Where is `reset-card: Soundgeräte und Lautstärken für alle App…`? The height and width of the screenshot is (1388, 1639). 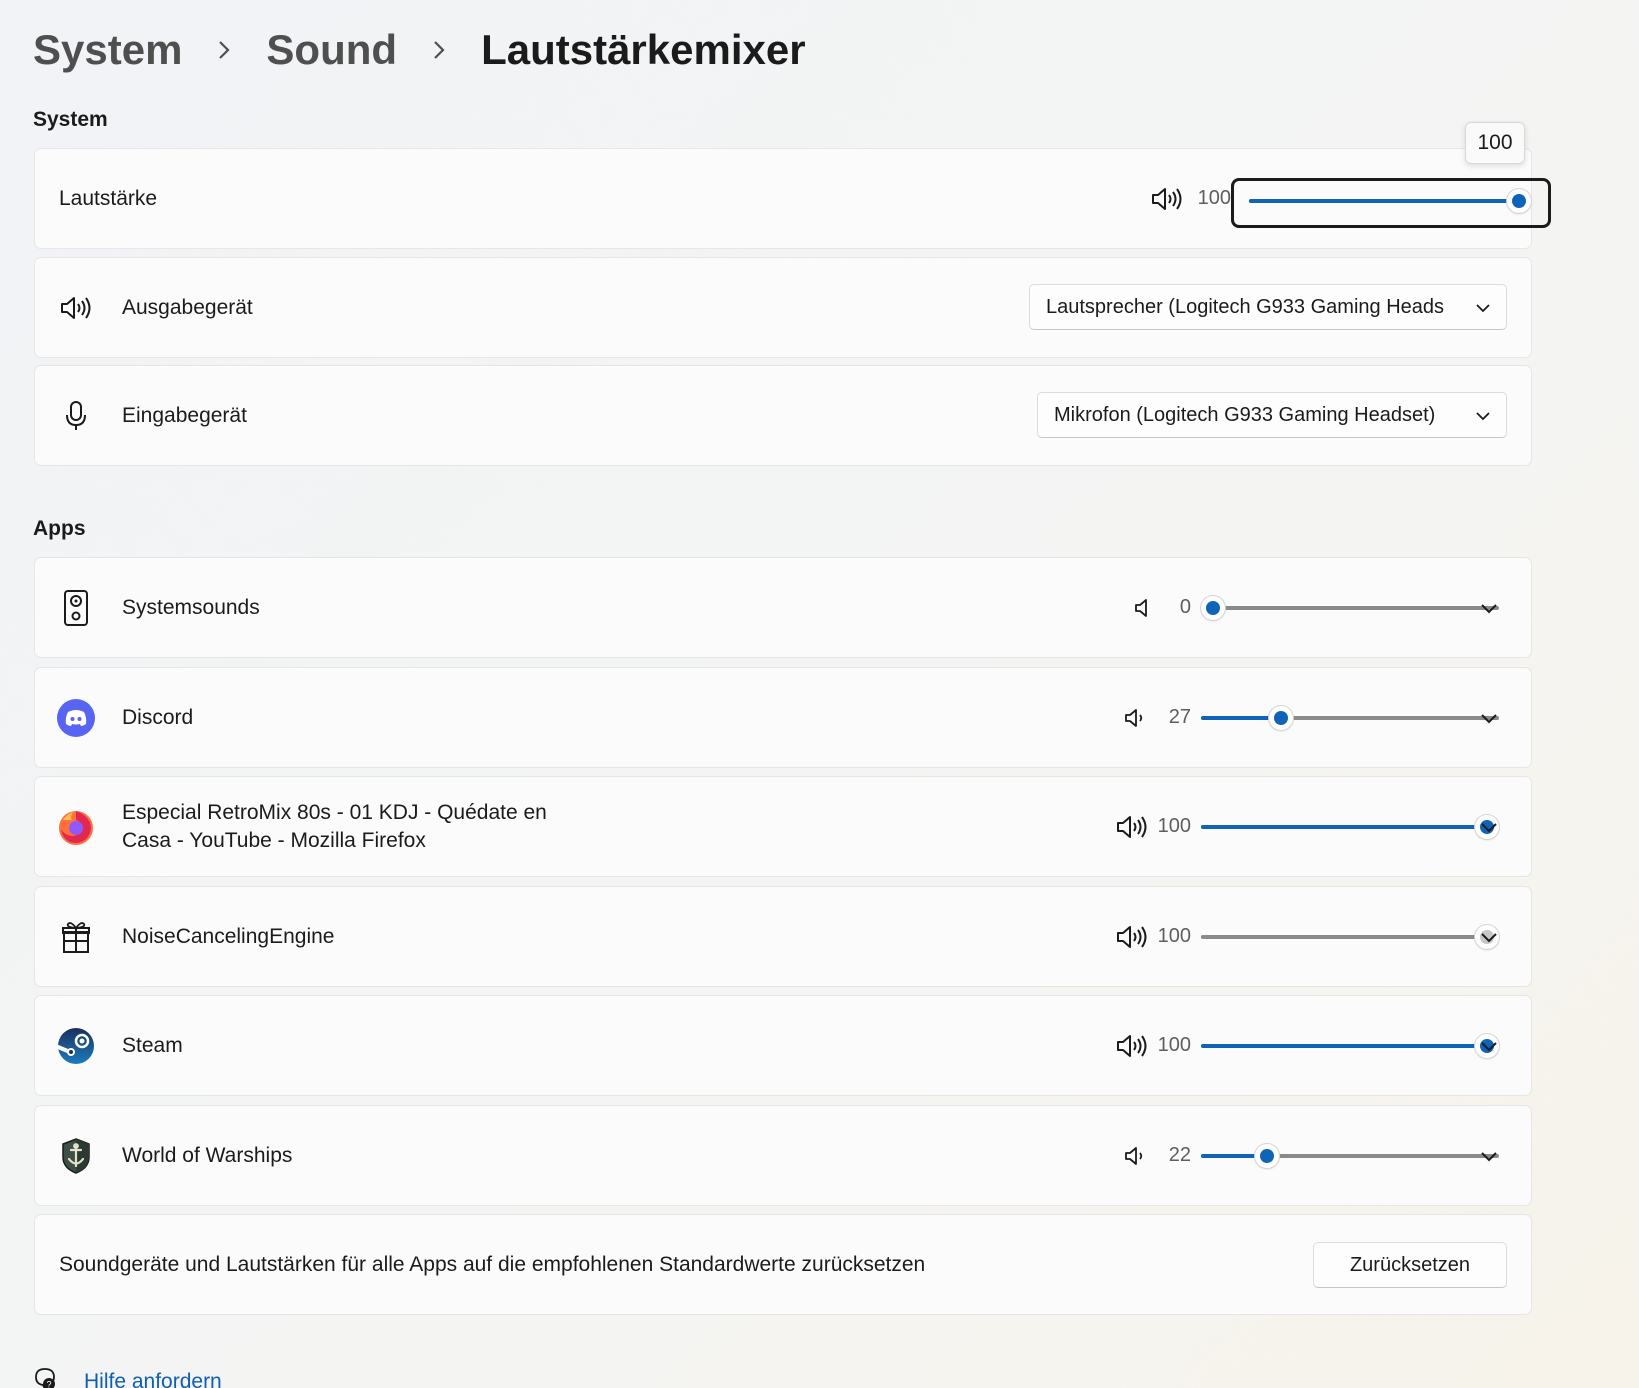 reset-card: Soundgeräte und Lautstärken für alle App… is located at coordinates (783, 1264).